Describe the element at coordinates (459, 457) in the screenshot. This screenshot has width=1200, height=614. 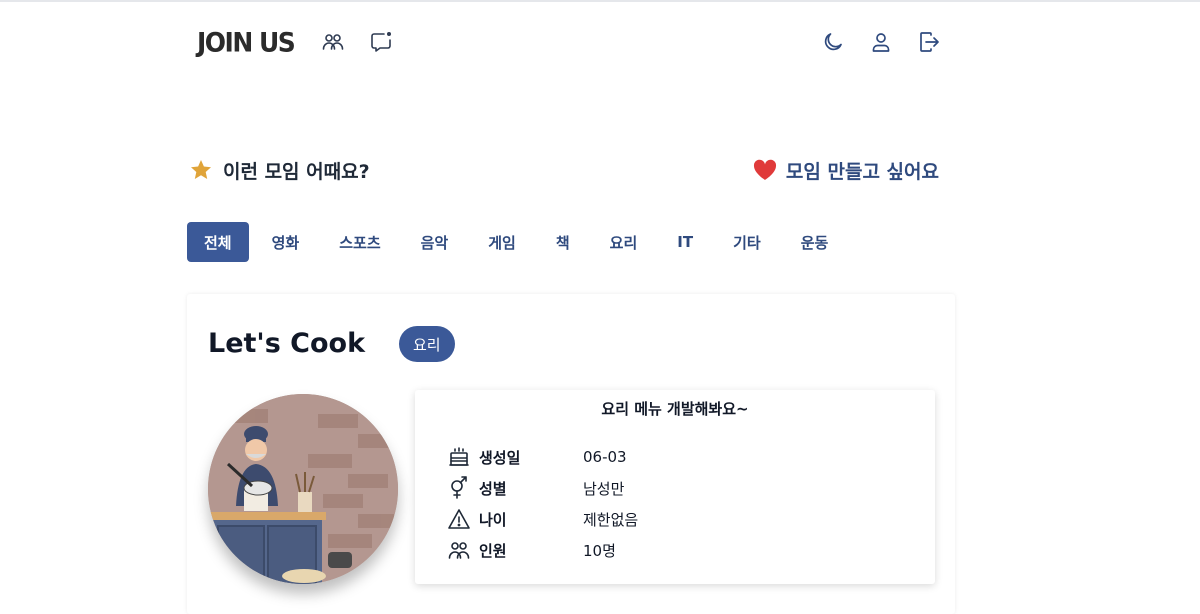
I see `cake-icon` at that location.